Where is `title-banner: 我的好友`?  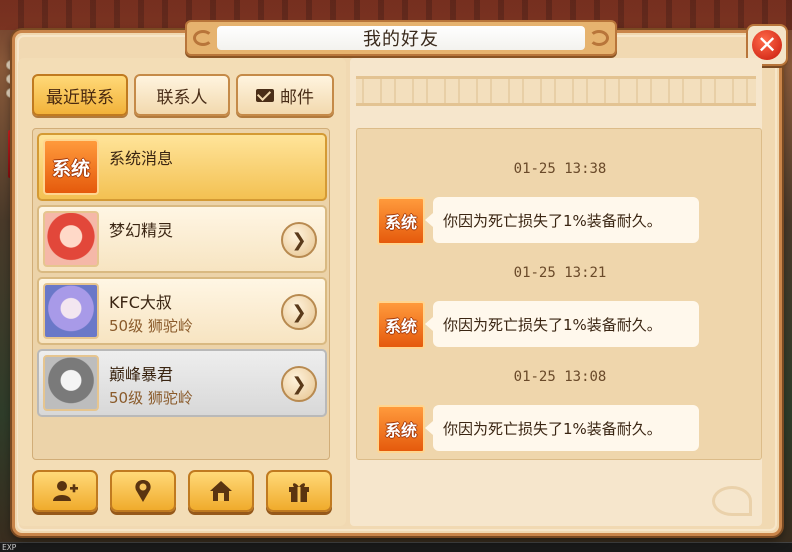 title-banner: 我的好友 is located at coordinates (401, 38).